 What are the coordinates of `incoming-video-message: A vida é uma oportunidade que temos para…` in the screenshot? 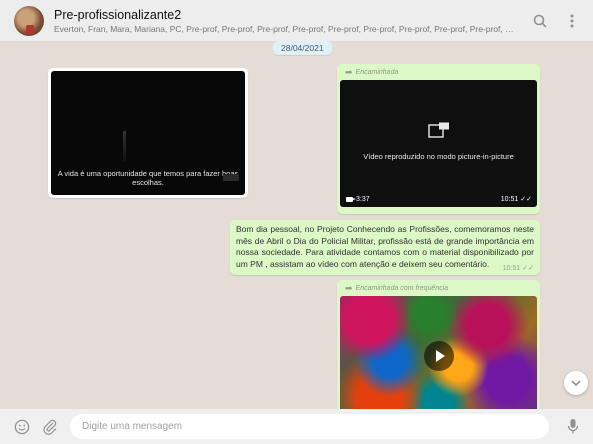 It's located at (148, 133).